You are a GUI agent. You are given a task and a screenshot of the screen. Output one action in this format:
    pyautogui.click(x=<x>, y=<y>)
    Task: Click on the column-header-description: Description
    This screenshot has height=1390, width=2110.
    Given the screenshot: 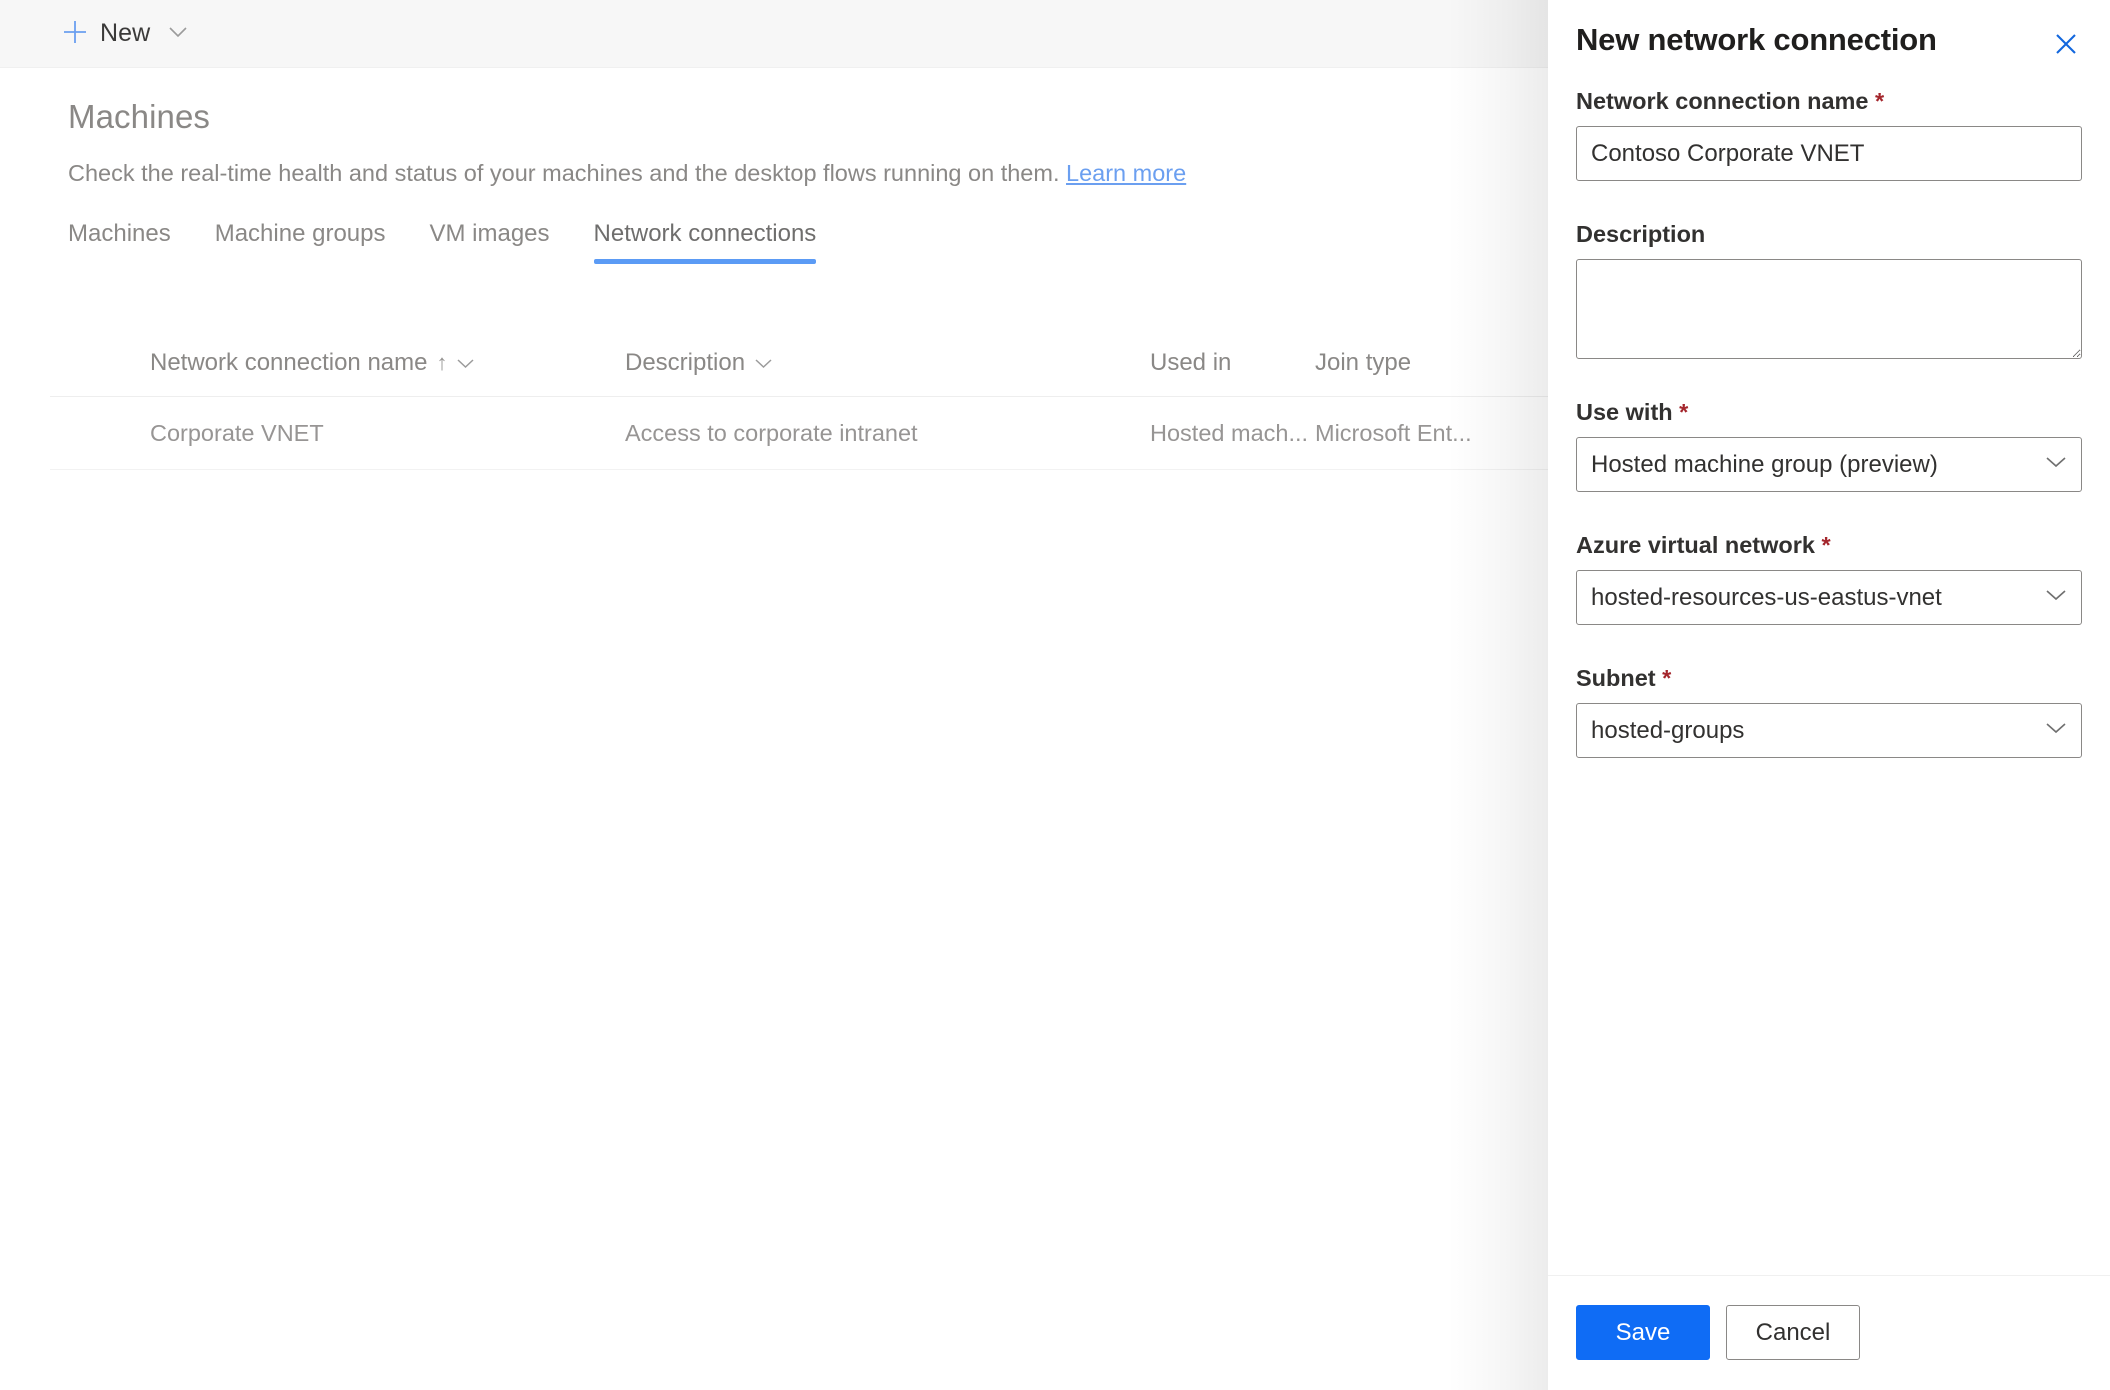 What is the action you would take?
    pyautogui.click(x=887, y=363)
    